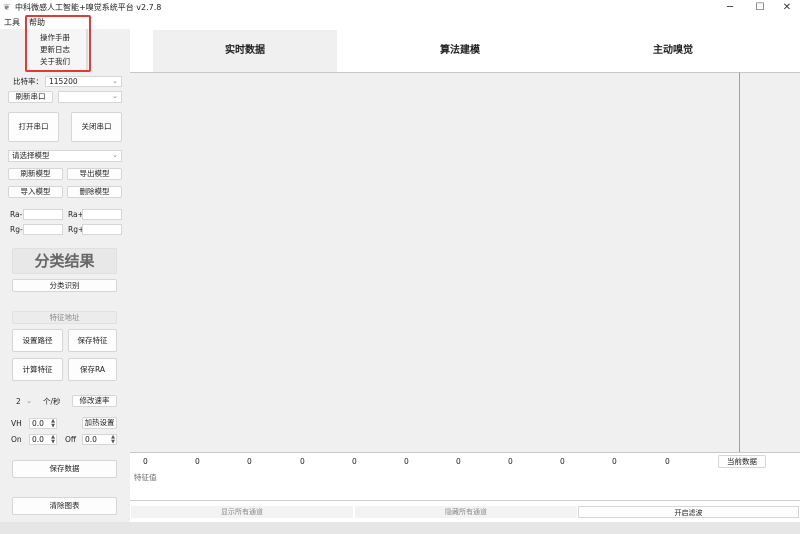 The width and height of the screenshot is (800, 534). What do you see at coordinates (83, 81) in the screenshot?
I see `baud-select: 115200 ⌄` at bounding box center [83, 81].